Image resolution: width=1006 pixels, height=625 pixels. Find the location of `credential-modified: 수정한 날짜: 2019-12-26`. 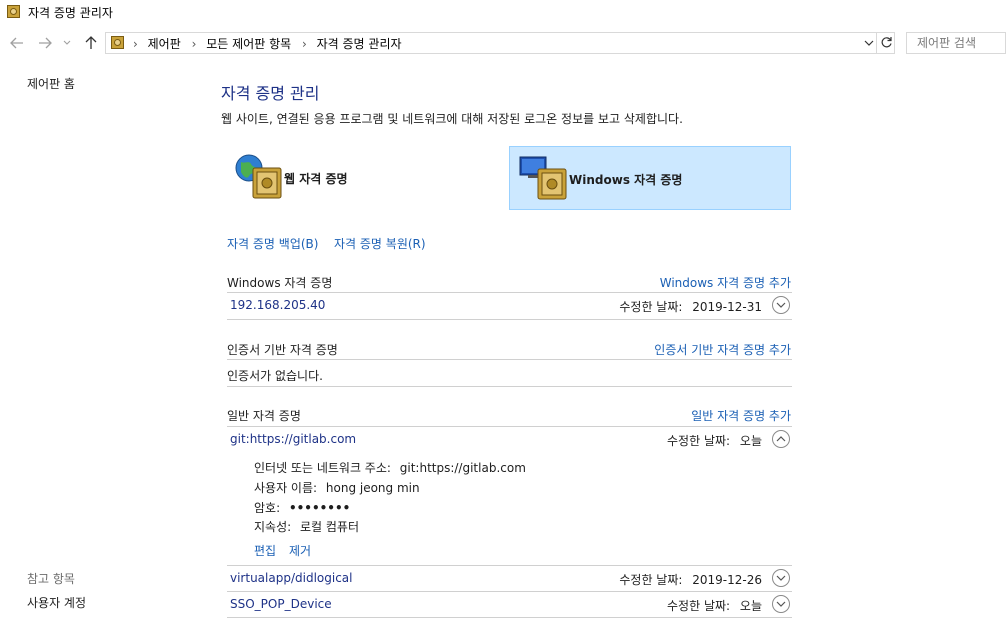

credential-modified: 수정한 날짜: 2019-12-26 is located at coordinates (690, 579).